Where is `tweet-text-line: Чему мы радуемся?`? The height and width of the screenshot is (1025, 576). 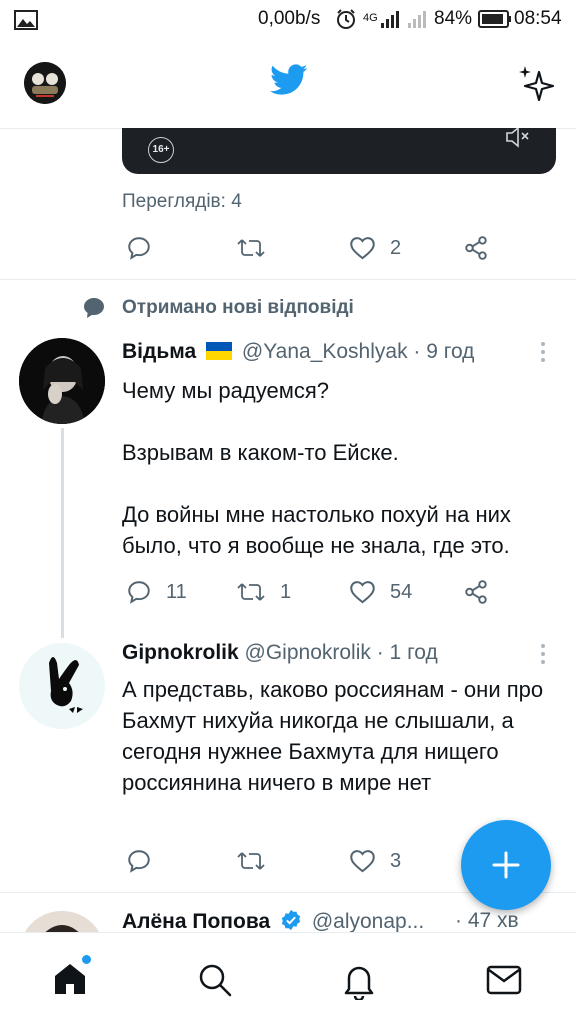
tweet-text-line: Чему мы радуемся? is located at coordinates (226, 390).